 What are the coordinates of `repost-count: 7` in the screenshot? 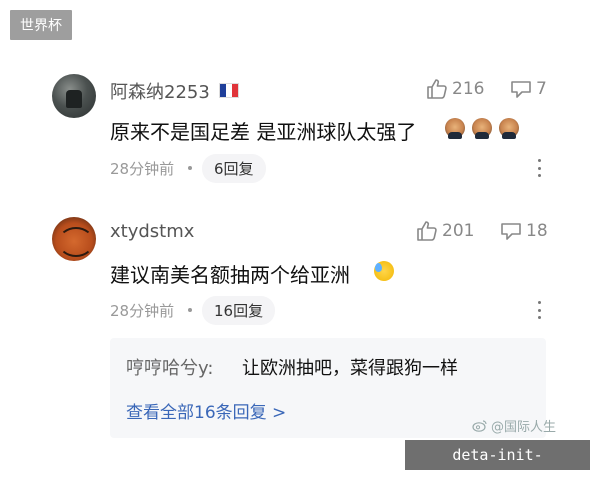 It's located at (541, 89).